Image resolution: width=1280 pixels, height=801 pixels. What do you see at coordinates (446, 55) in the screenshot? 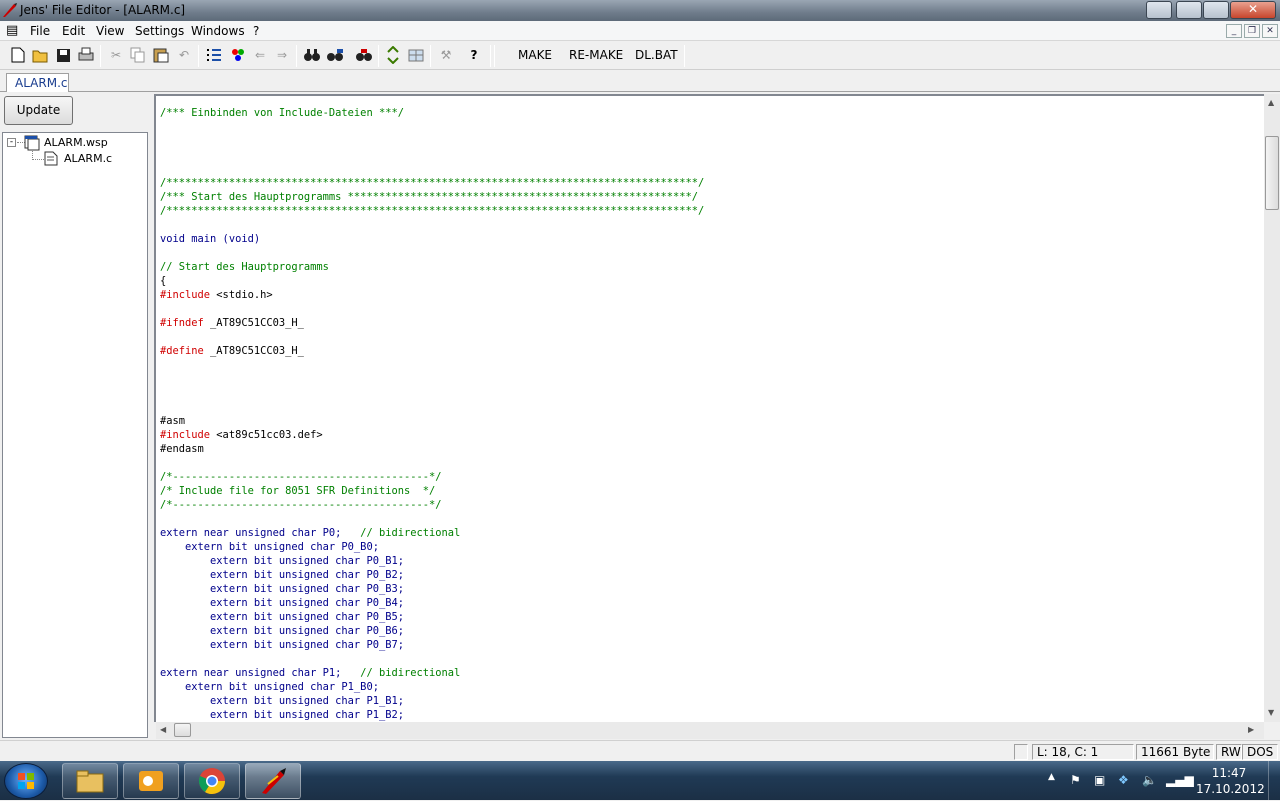
I see `tools-icon: ⚒` at bounding box center [446, 55].